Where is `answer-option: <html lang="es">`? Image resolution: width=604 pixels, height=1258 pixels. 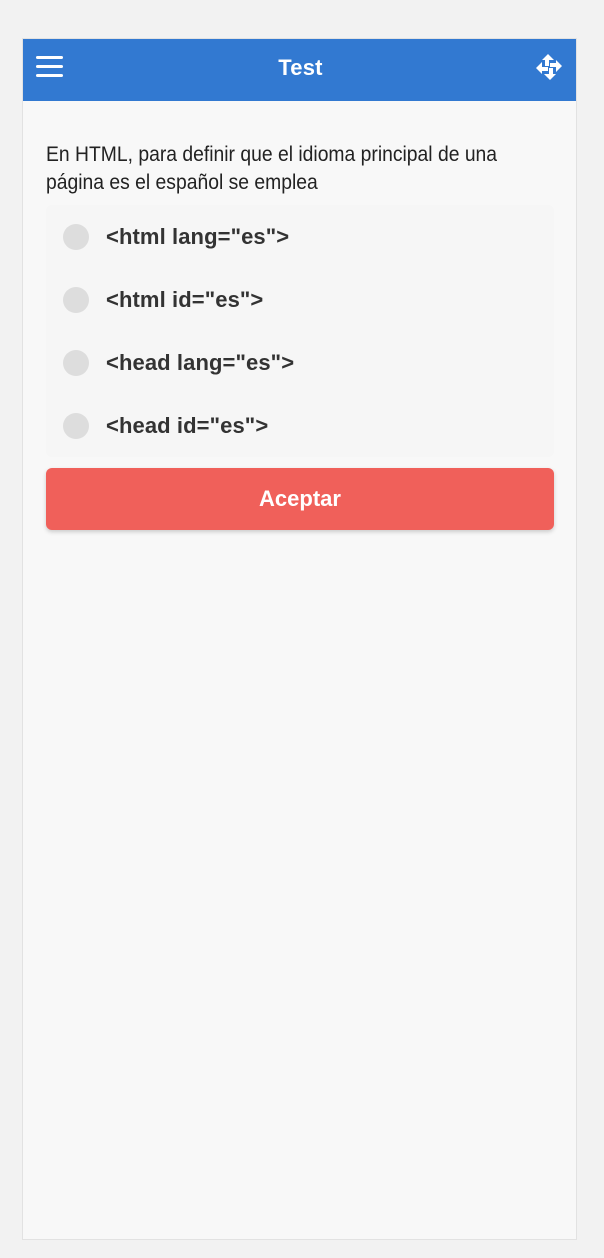 answer-option: <html lang="es"> is located at coordinates (300, 236).